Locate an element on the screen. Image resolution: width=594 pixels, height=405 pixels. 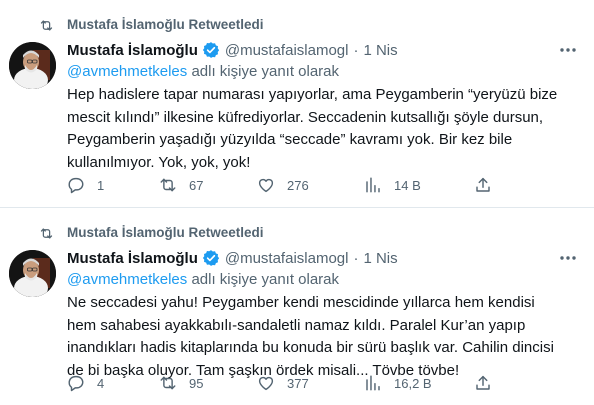
views-button: 14 B is located at coordinates (392, 185).